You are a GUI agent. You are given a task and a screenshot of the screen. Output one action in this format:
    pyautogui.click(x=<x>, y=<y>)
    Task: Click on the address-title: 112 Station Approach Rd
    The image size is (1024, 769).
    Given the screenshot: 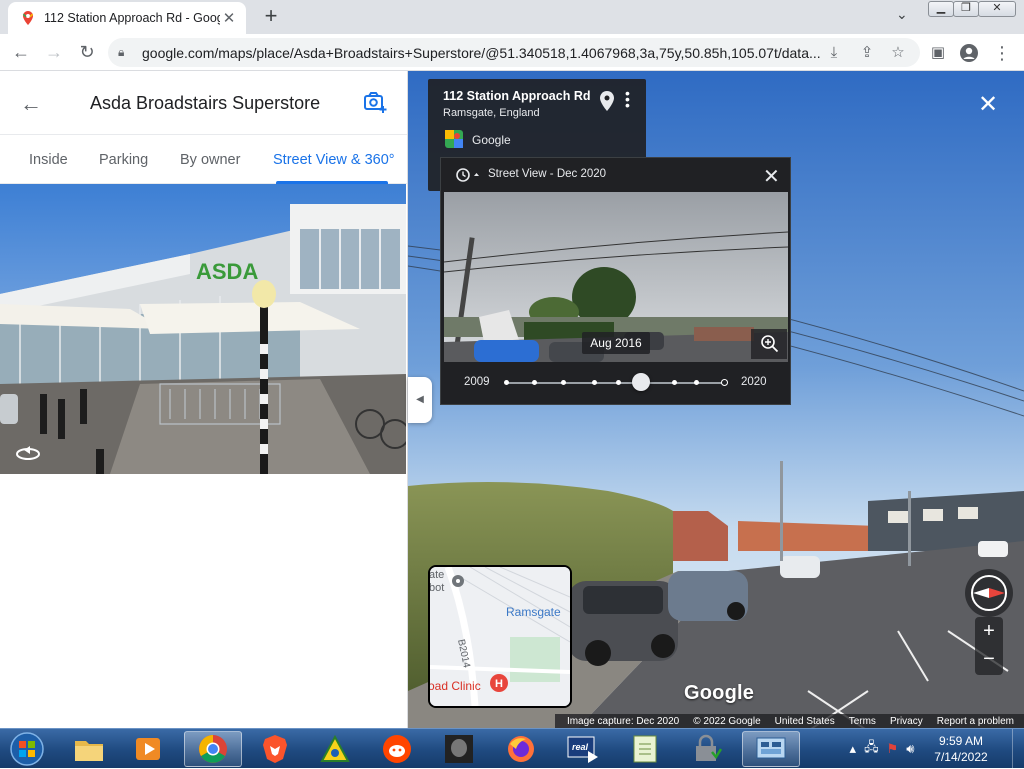 What is the action you would take?
    pyautogui.click(x=517, y=96)
    